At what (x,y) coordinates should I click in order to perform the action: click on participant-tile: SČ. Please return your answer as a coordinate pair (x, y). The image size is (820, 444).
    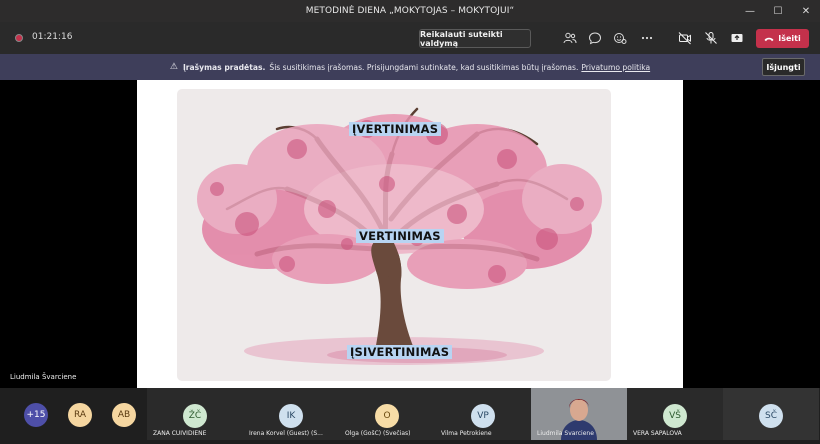
    Looking at the image, I should click on (771, 414).